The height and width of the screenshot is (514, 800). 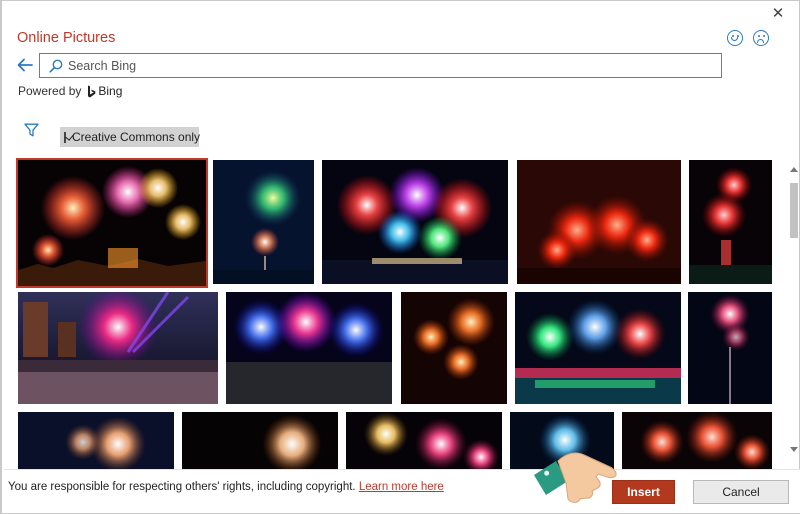 What do you see at coordinates (50, 91) in the screenshot?
I see `powered-by-label: Powered by` at bounding box center [50, 91].